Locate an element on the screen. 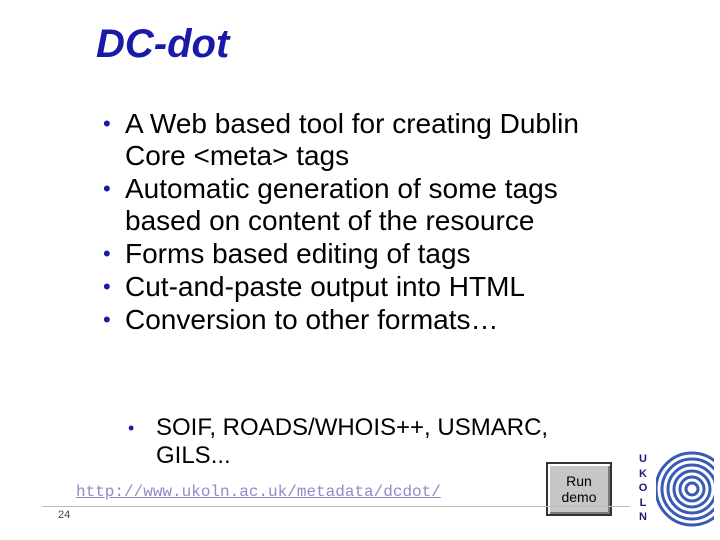 The height and width of the screenshot is (540, 720). run-demo-label-line1: Run is located at coordinates (579, 481).